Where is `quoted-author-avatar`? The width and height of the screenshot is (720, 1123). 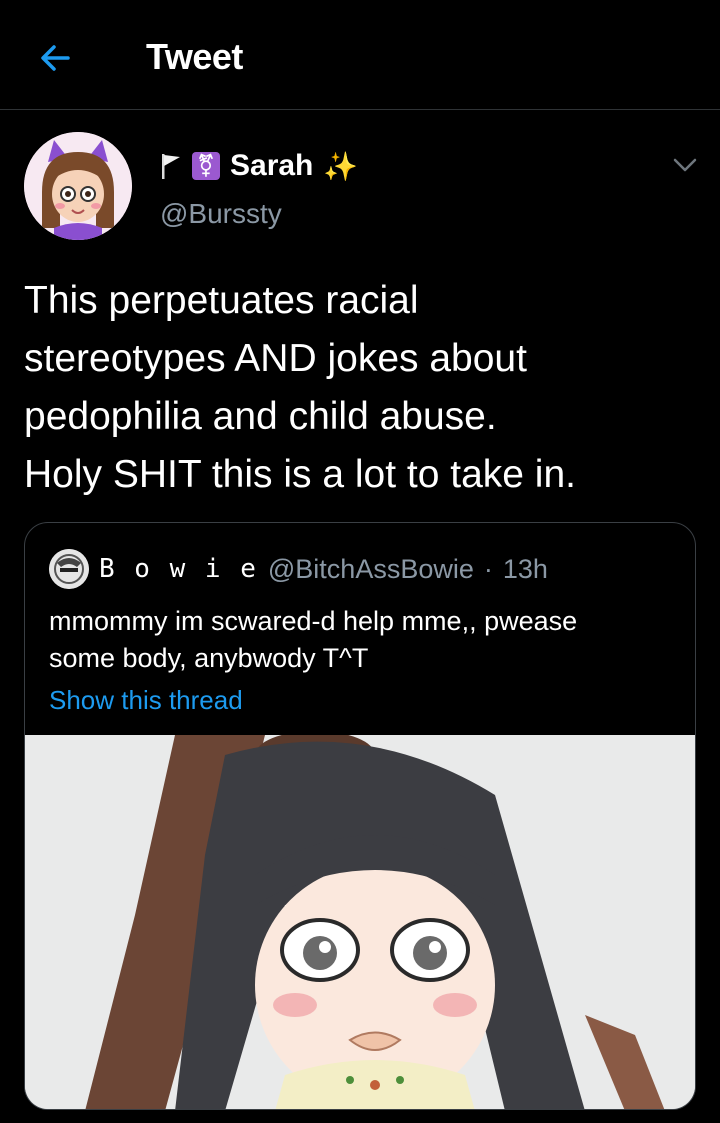
quoted-author-avatar is located at coordinates (69, 569).